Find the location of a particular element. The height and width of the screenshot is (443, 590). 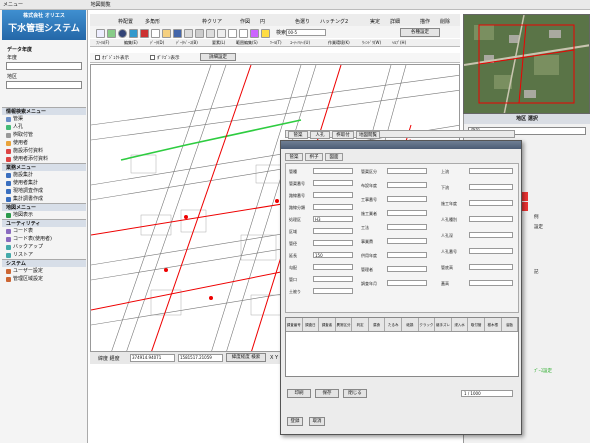

polygon-checkbox is located at coordinates (152, 57).